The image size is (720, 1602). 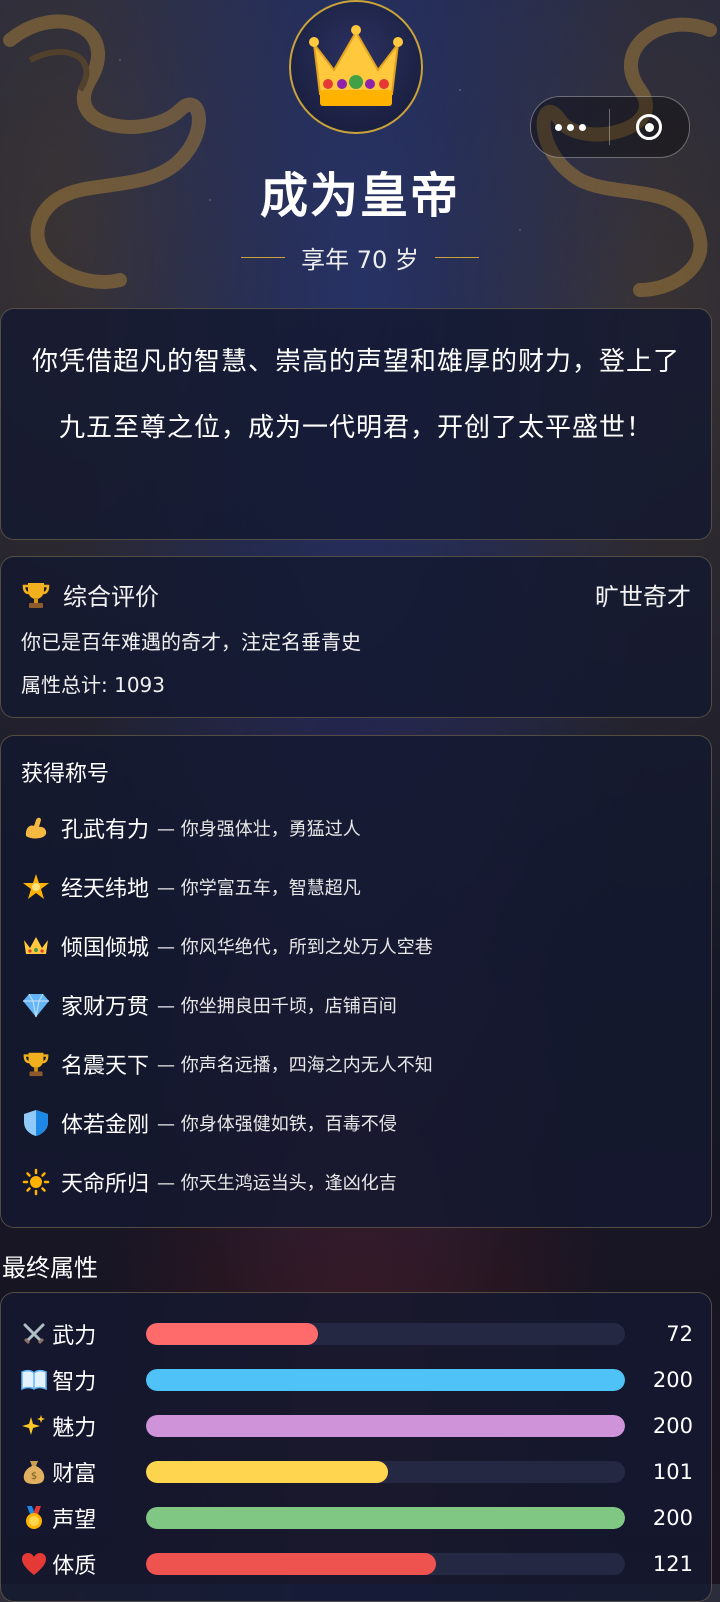 I want to click on crossed-swords-icon, so click(x=33, y=1334).